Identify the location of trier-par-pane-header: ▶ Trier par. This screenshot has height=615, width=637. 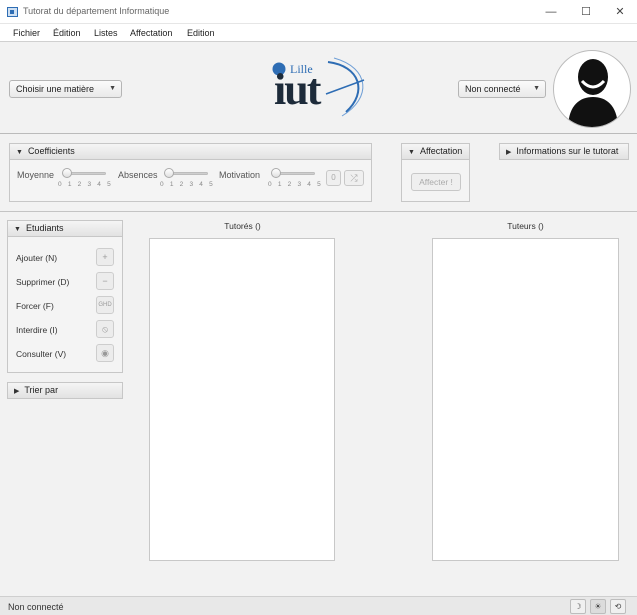
(65, 390).